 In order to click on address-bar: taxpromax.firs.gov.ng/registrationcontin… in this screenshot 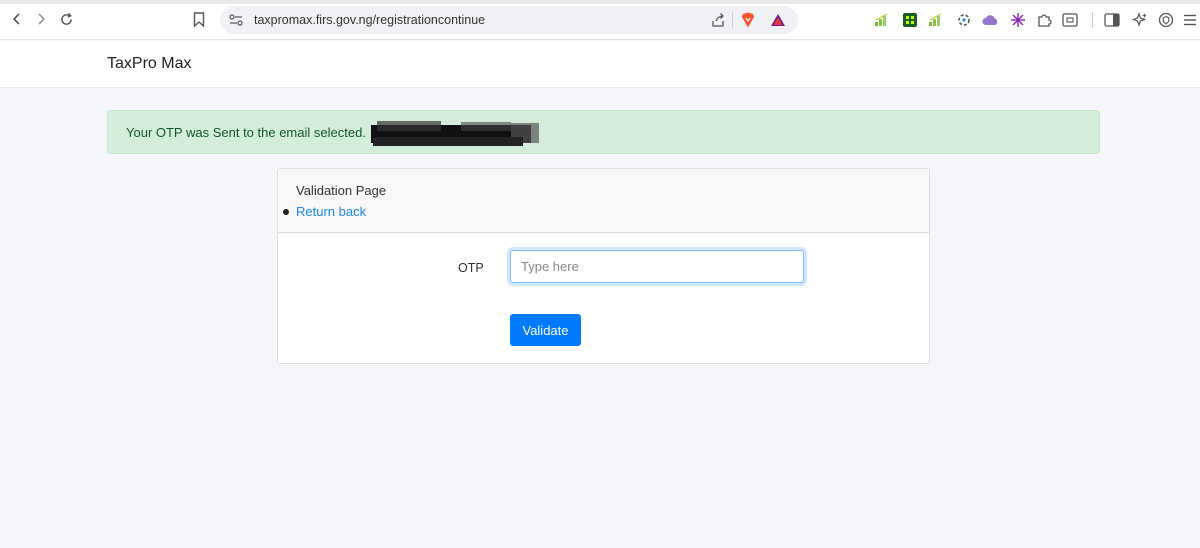, I will do `click(509, 20)`.